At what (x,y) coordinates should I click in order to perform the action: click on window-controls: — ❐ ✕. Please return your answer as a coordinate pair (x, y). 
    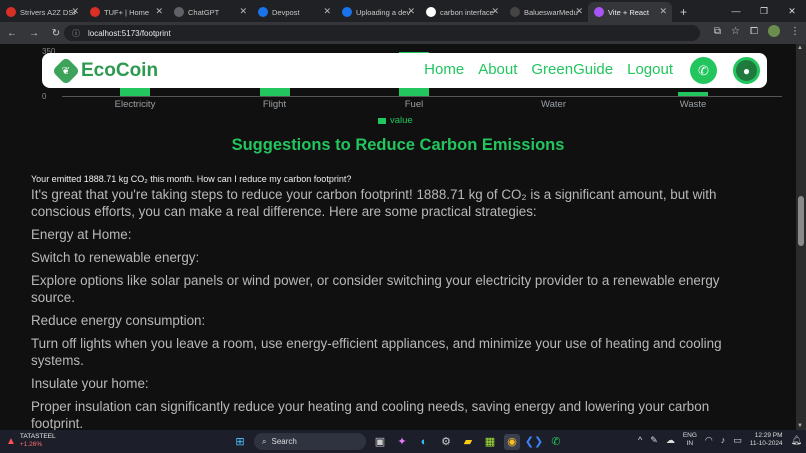
    Looking at the image, I should click on (764, 11).